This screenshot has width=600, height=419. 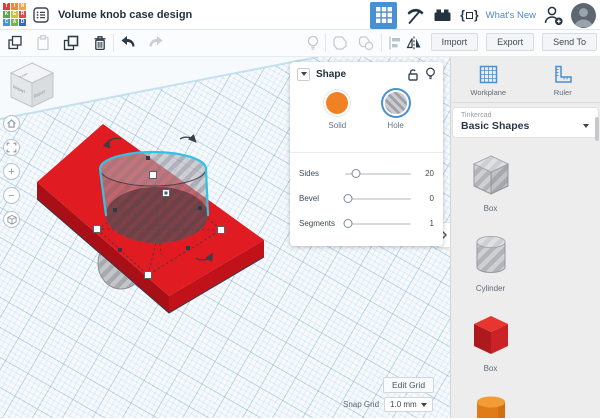 I want to click on workplane-label: Workplane, so click(x=488, y=92).